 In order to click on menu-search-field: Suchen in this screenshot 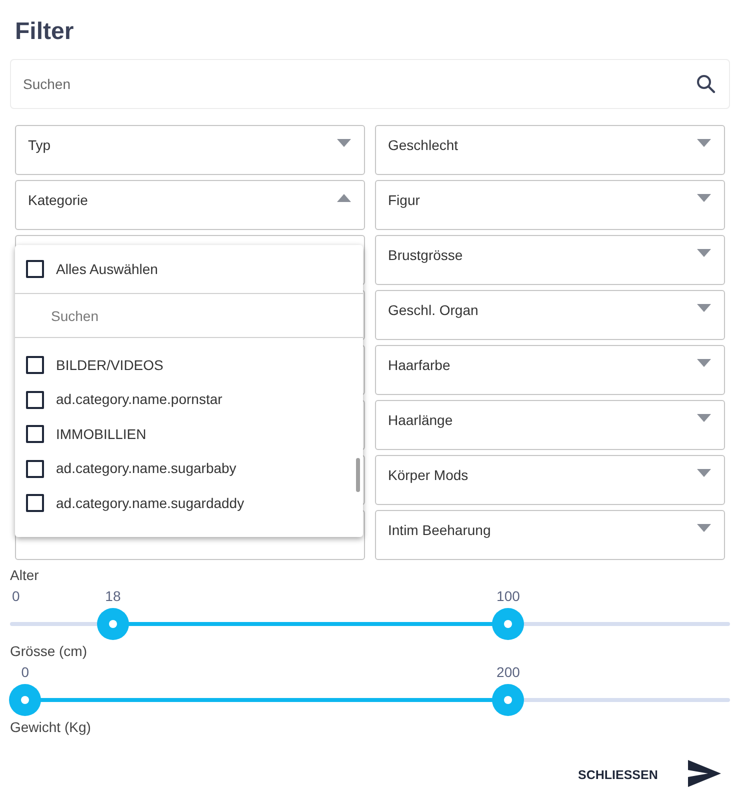, I will do `click(189, 316)`.